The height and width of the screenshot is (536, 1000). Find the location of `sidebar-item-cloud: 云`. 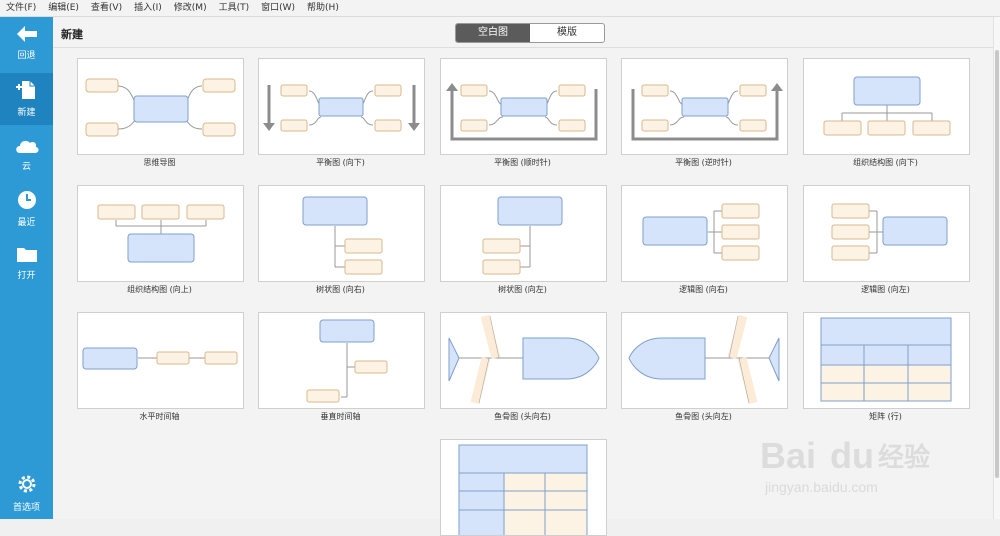

sidebar-item-cloud: 云 is located at coordinates (26, 155).